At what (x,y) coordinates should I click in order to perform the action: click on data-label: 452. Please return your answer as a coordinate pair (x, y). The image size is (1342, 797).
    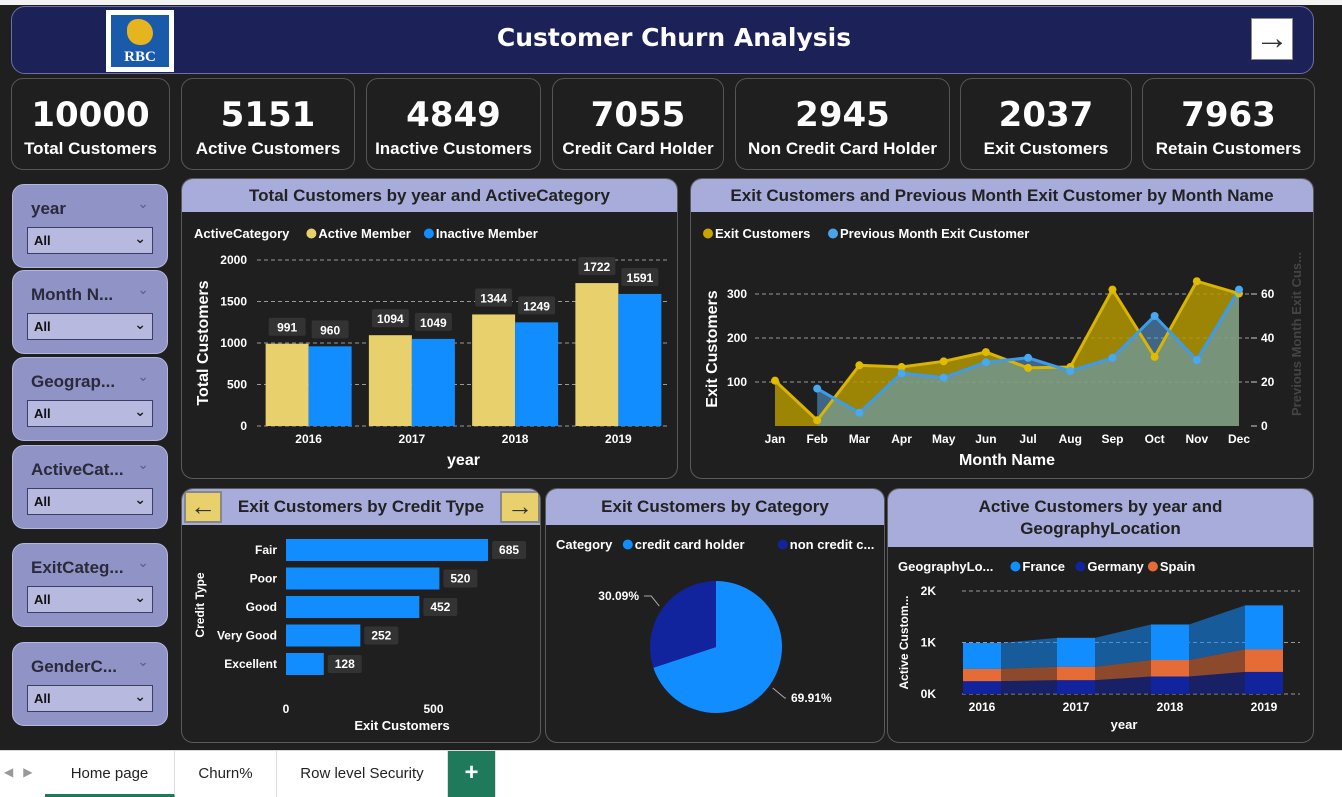
    Looking at the image, I should click on (440, 607).